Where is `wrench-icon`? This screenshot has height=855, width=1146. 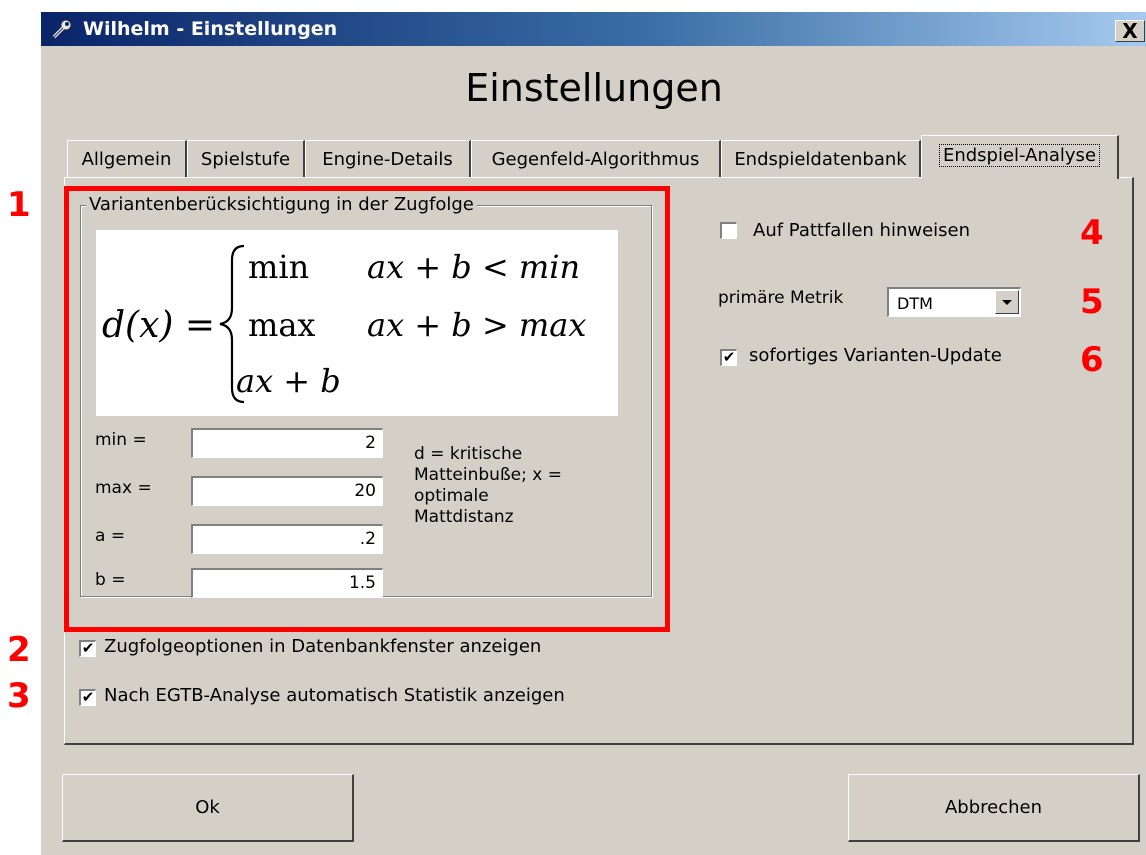 wrench-icon is located at coordinates (62, 29).